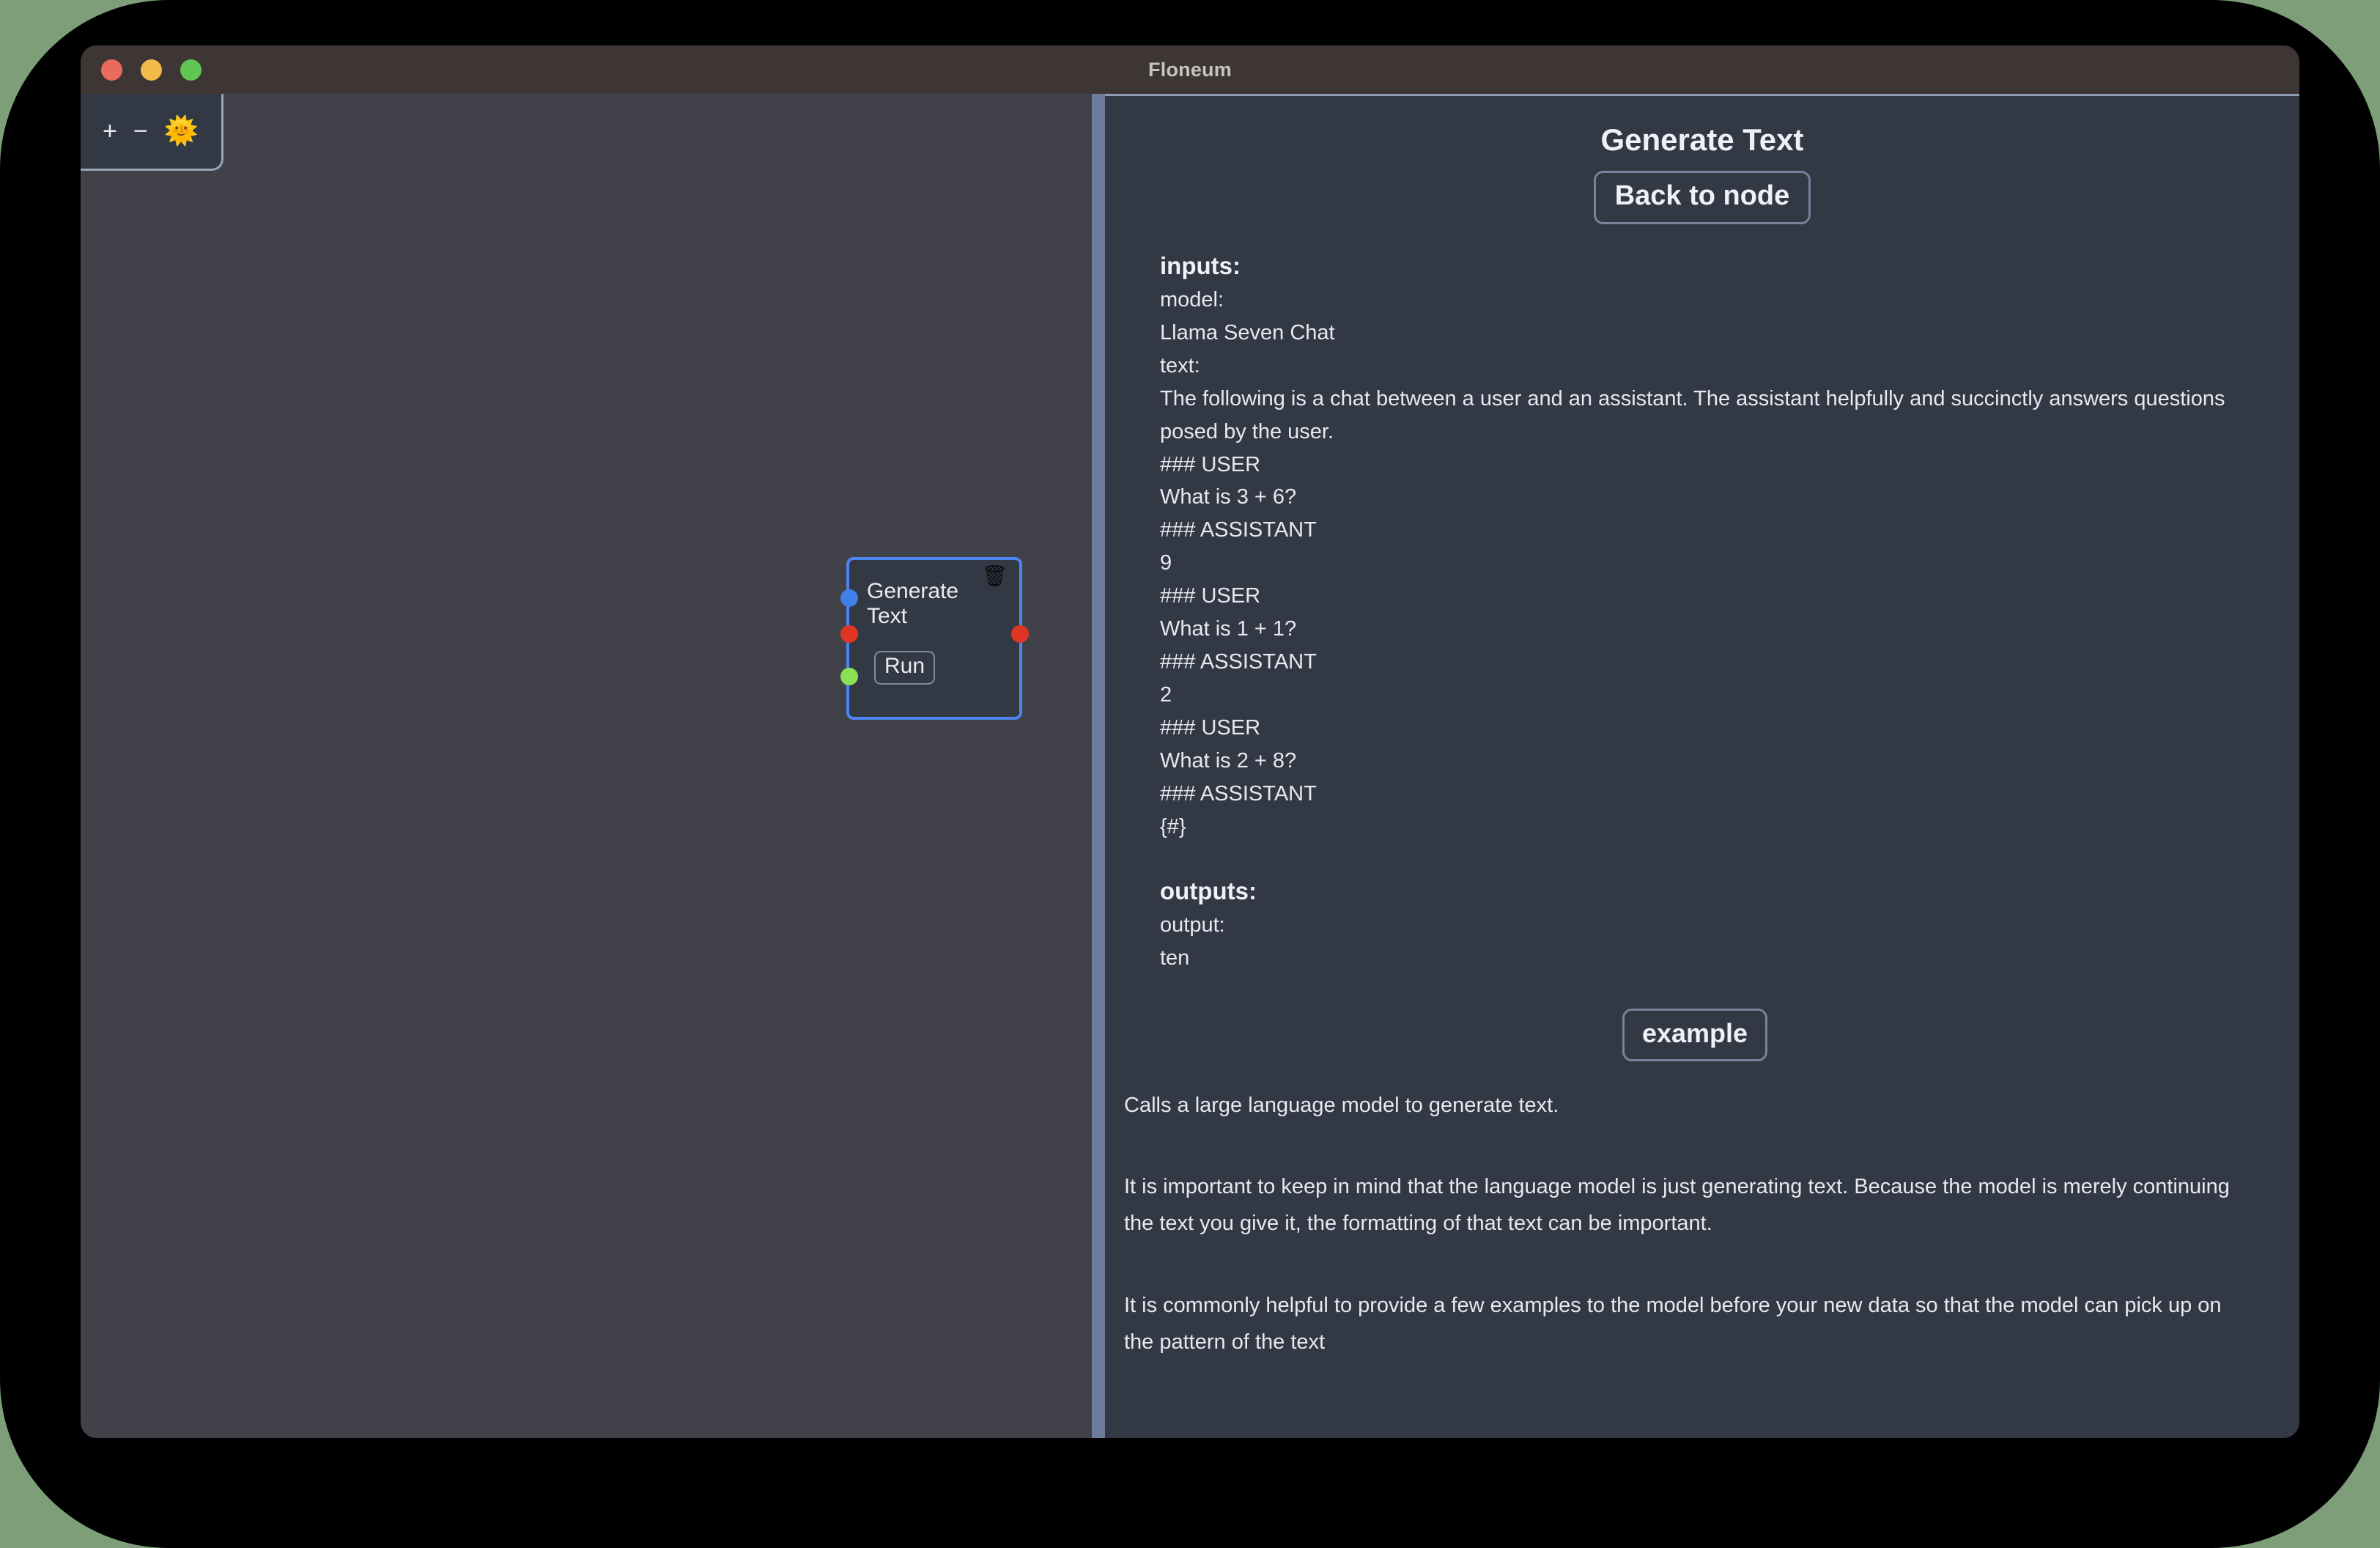 Image resolution: width=2380 pixels, height=1548 pixels. I want to click on maximize-window-button, so click(191, 70).